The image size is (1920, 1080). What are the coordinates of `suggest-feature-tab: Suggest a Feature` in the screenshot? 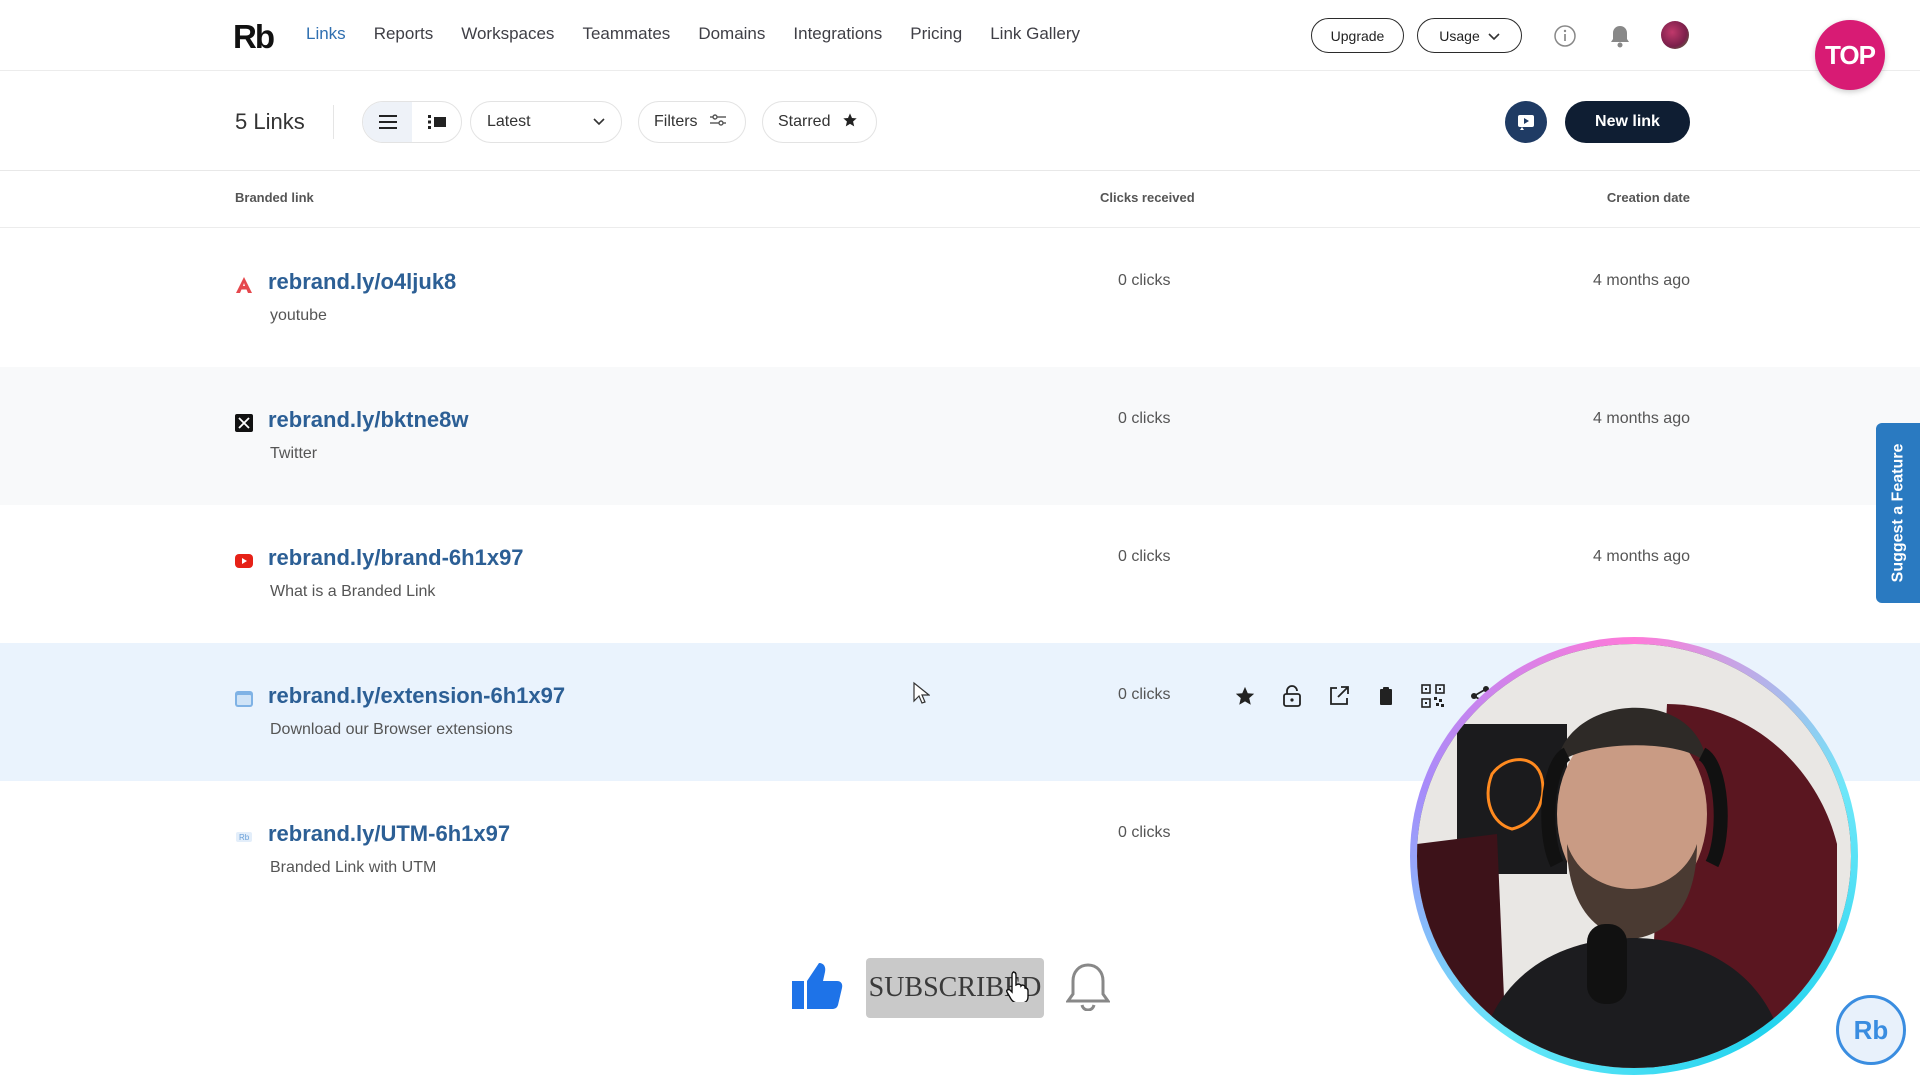 It's located at (1898, 513).